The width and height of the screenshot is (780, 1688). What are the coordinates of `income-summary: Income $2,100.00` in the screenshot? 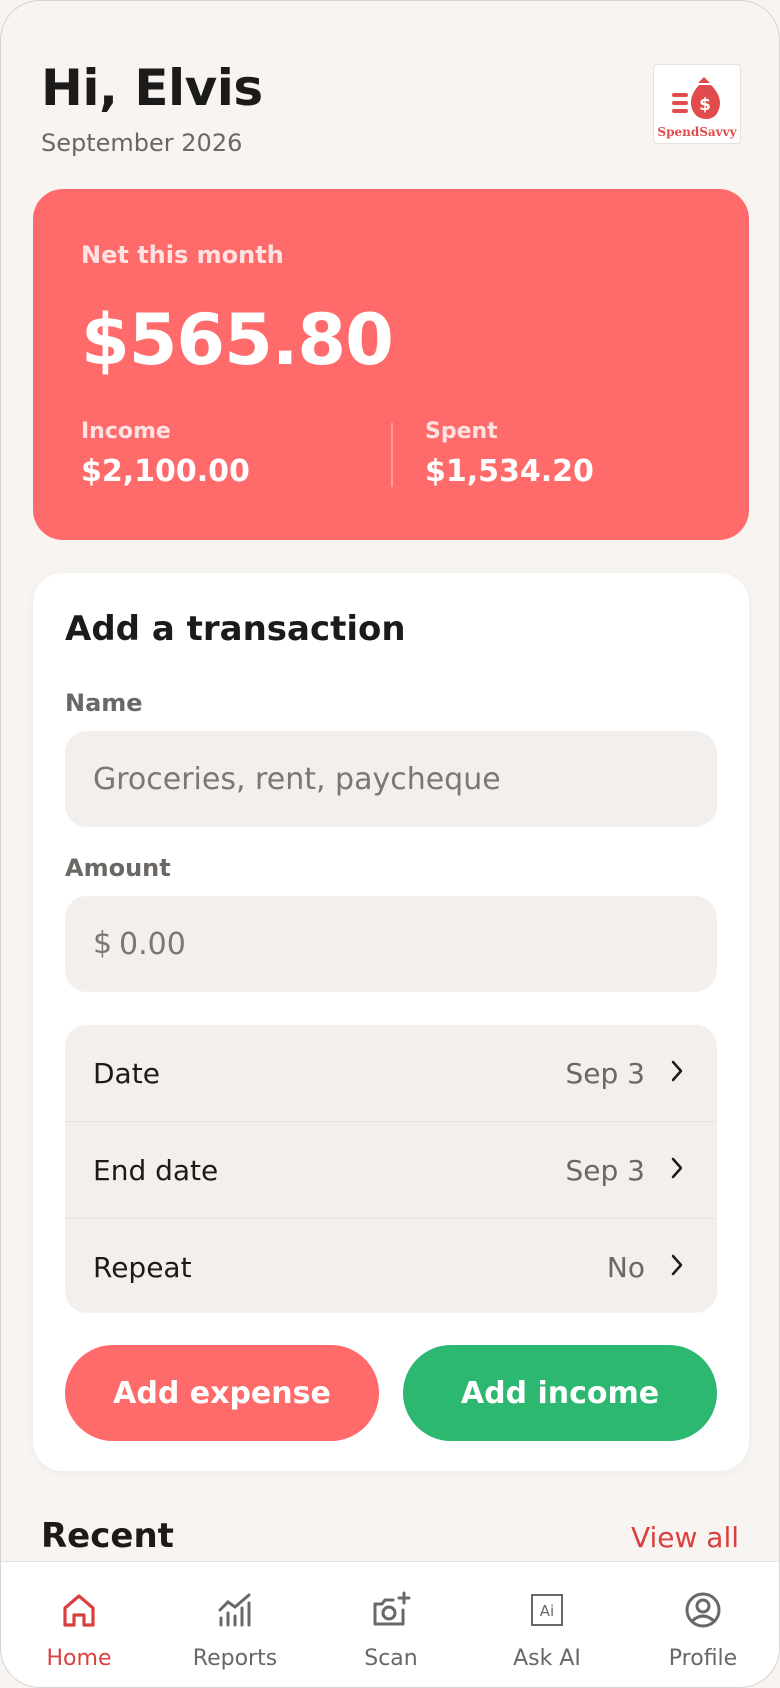 It's located at (165, 454).